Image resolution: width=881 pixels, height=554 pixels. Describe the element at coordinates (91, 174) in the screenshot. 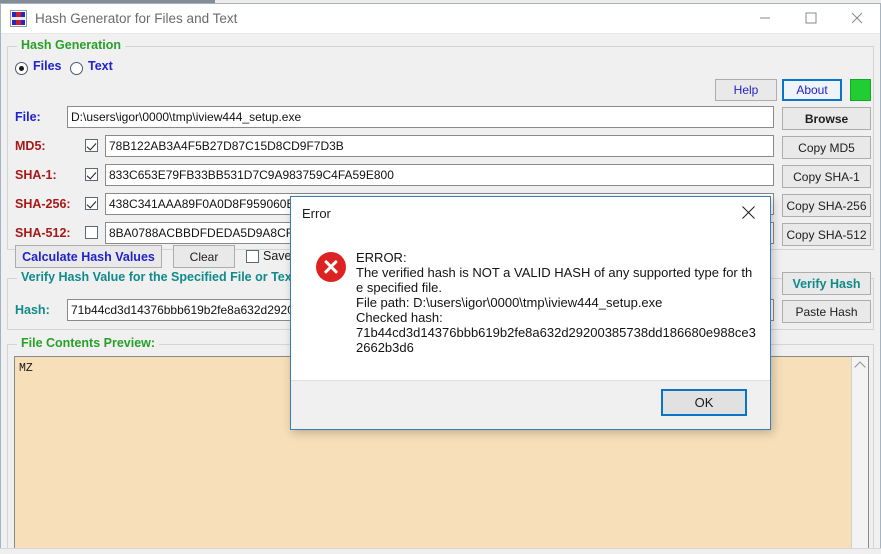

I see `sha1-checkbox` at that location.